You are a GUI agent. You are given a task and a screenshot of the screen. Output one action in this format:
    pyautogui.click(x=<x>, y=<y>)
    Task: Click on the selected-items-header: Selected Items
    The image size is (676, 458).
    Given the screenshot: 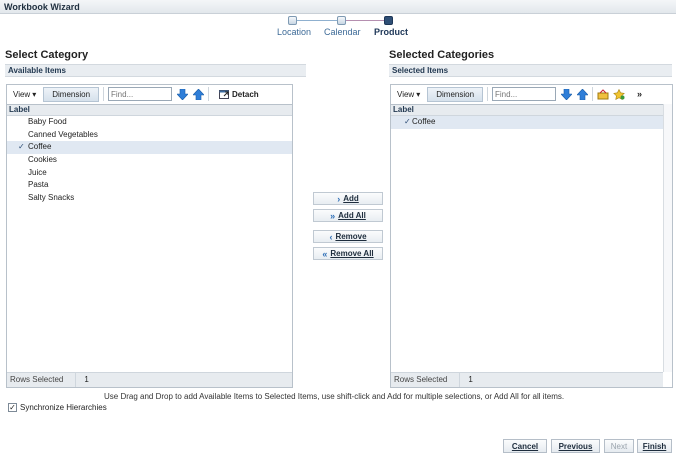 What is the action you would take?
    pyautogui.click(x=530, y=70)
    